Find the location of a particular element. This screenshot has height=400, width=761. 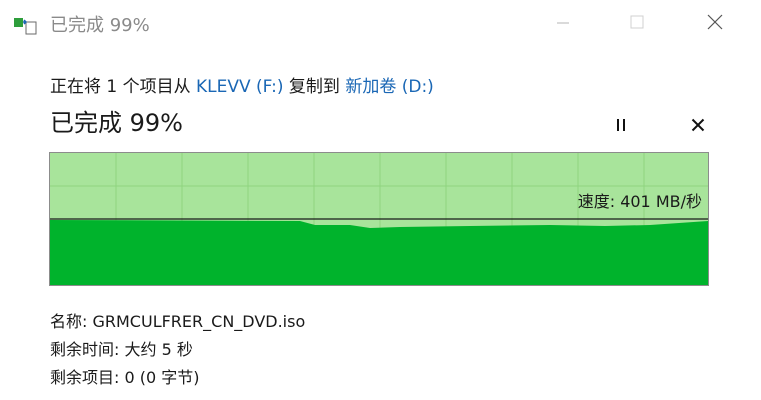

detail-items-remaining: 剩余项目: 0 (0 字节) is located at coordinates (125, 378).